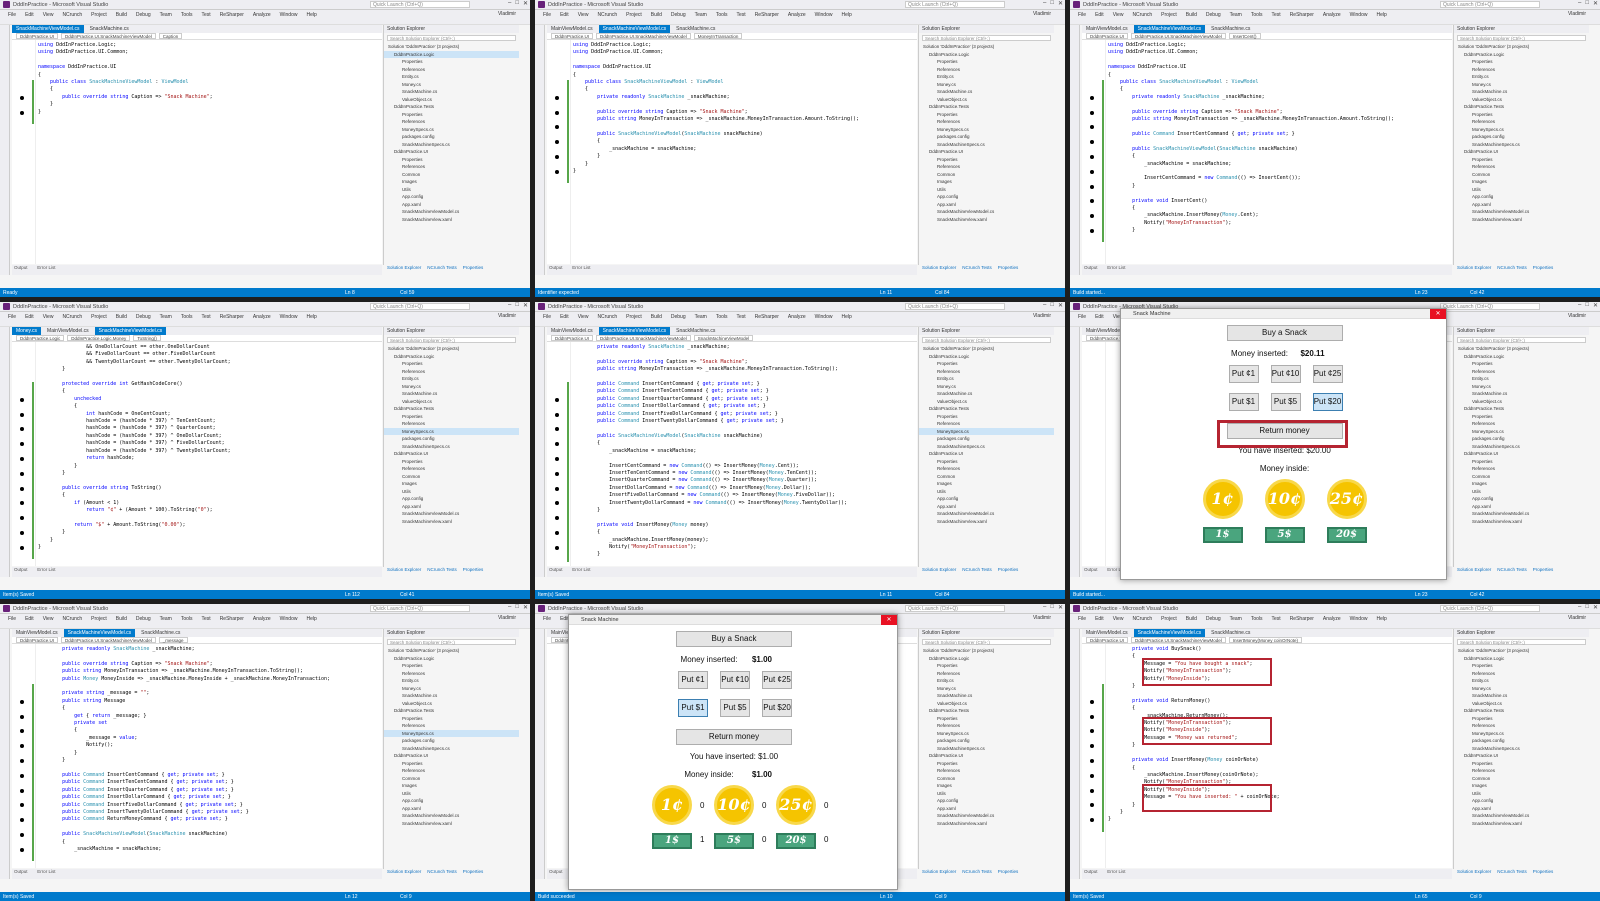  Describe the element at coordinates (986, 689) in the screenshot. I see `tree-item: Money.cs` at that location.